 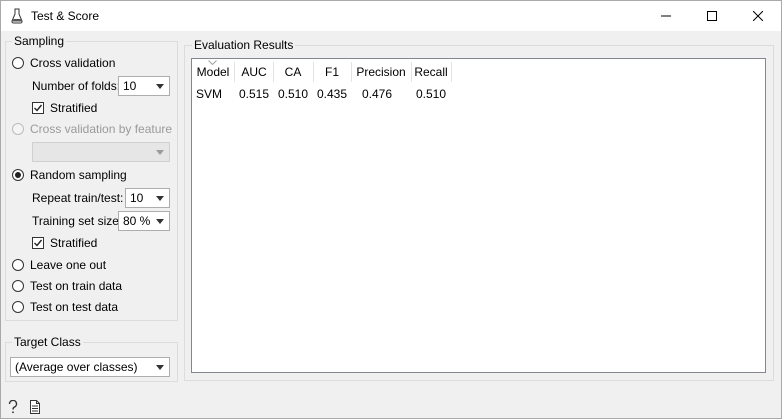 I want to click on cell-recall: 0.510, so click(x=431, y=94).